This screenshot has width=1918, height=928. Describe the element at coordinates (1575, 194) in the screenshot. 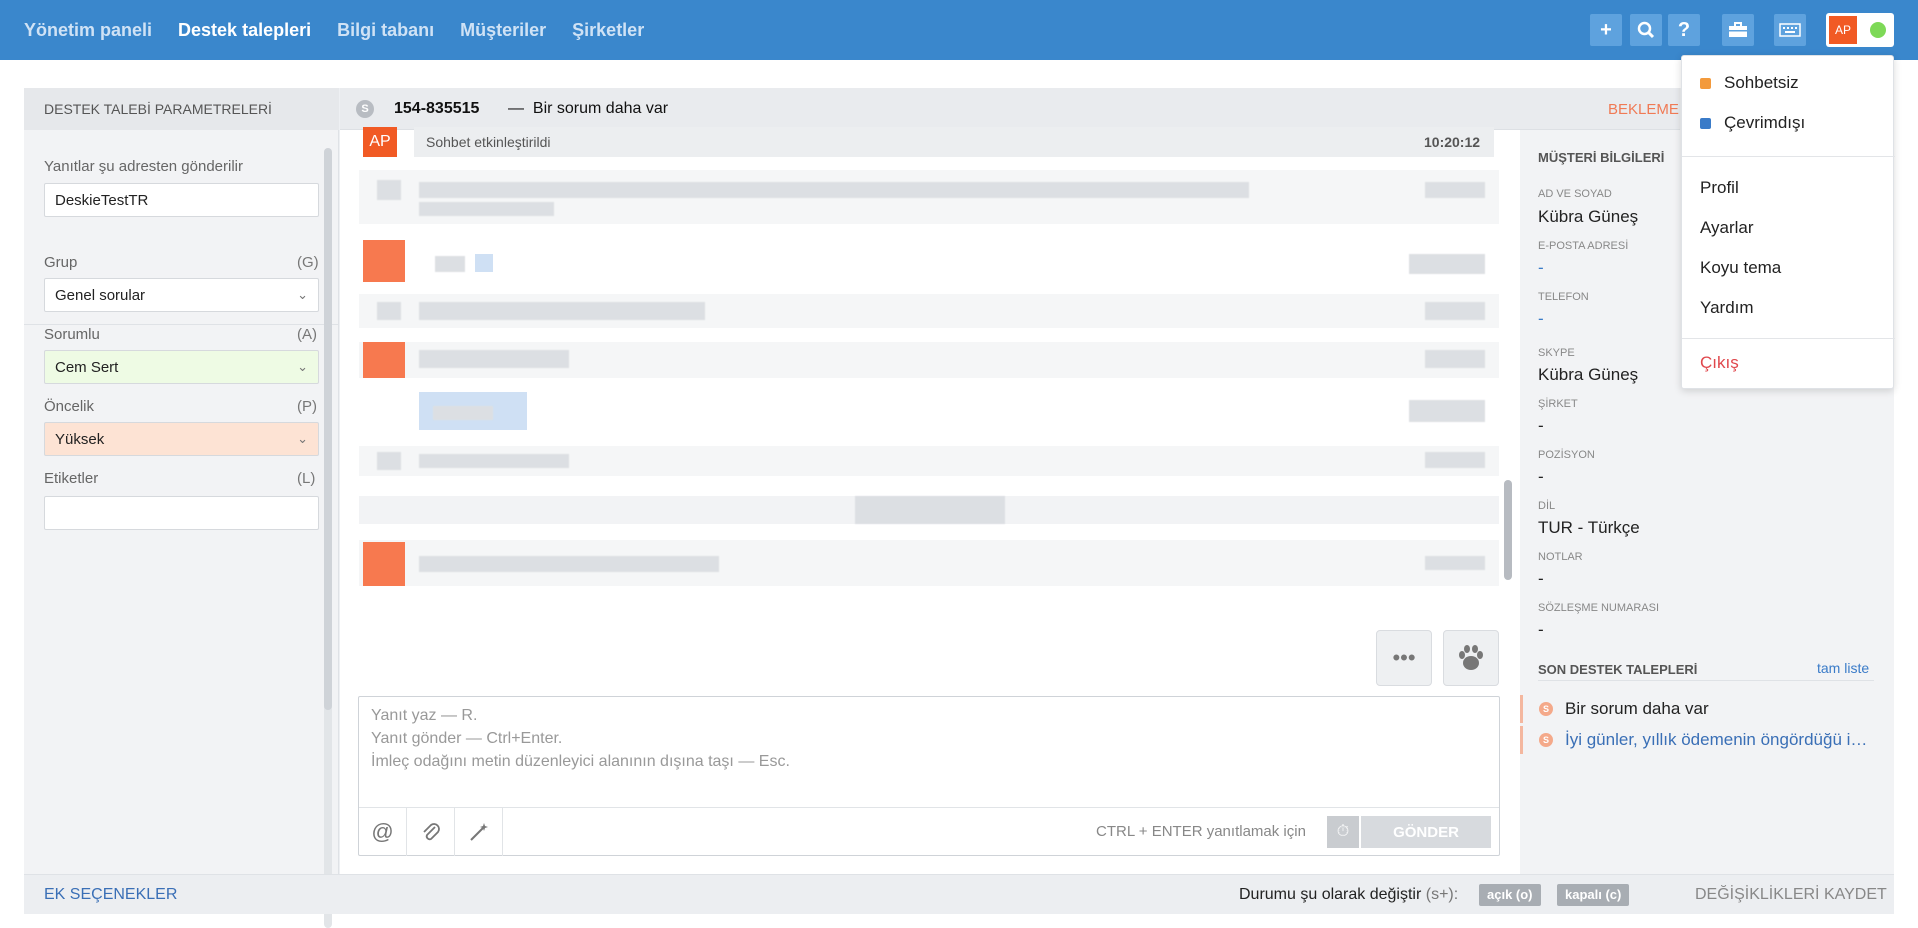

I see `field-label: AD VE SOYAD` at that location.